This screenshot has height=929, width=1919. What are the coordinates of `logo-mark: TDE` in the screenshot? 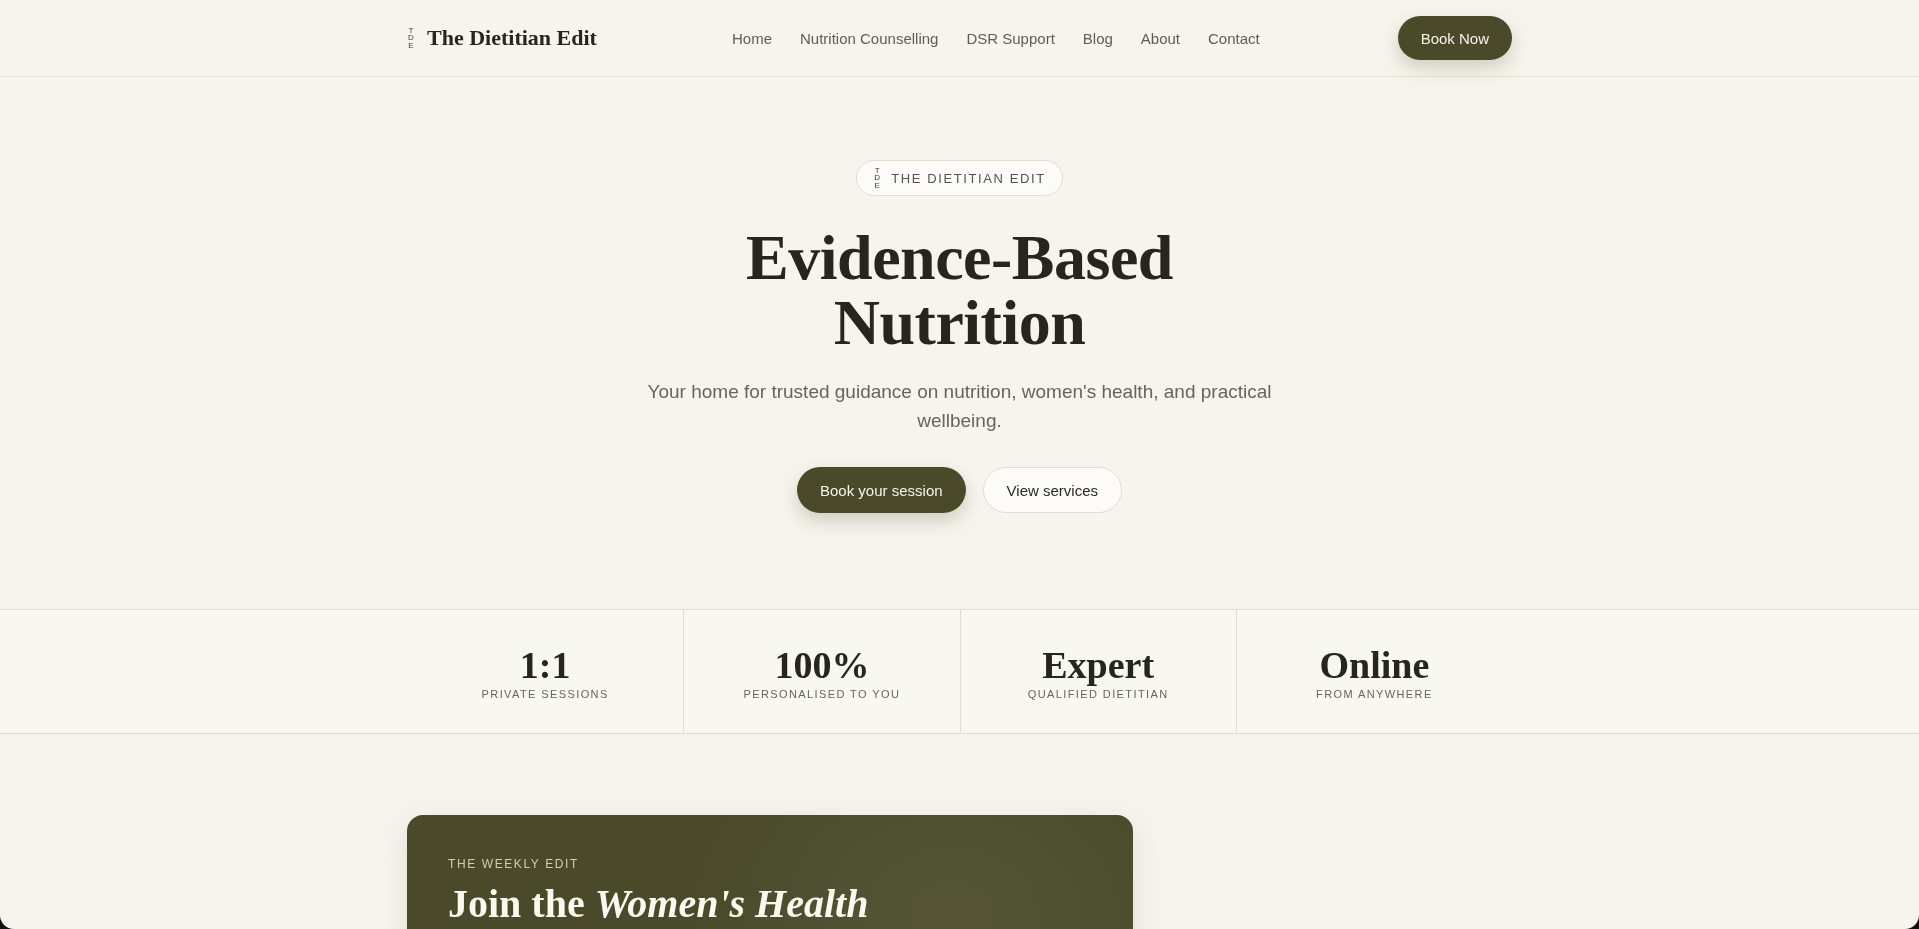 It's located at (411, 38).